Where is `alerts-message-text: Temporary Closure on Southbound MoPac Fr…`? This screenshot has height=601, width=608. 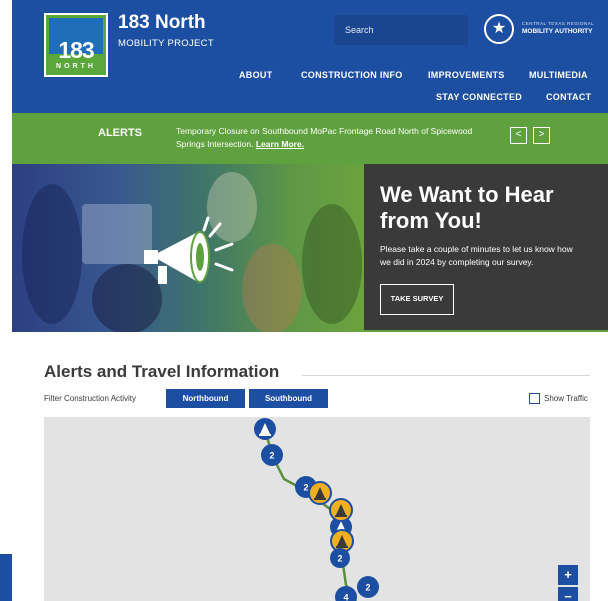 alerts-message-text: Temporary Closure on Southbound MoPac Fr… is located at coordinates (324, 137).